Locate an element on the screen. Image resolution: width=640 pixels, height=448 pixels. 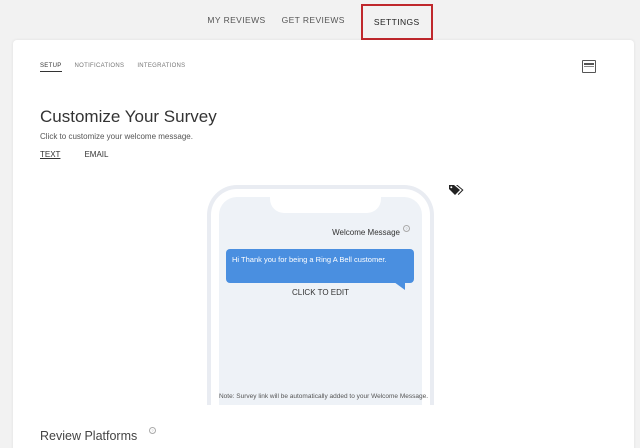
message-type-tabs: TEXT EMAIL is located at coordinates (86, 154).